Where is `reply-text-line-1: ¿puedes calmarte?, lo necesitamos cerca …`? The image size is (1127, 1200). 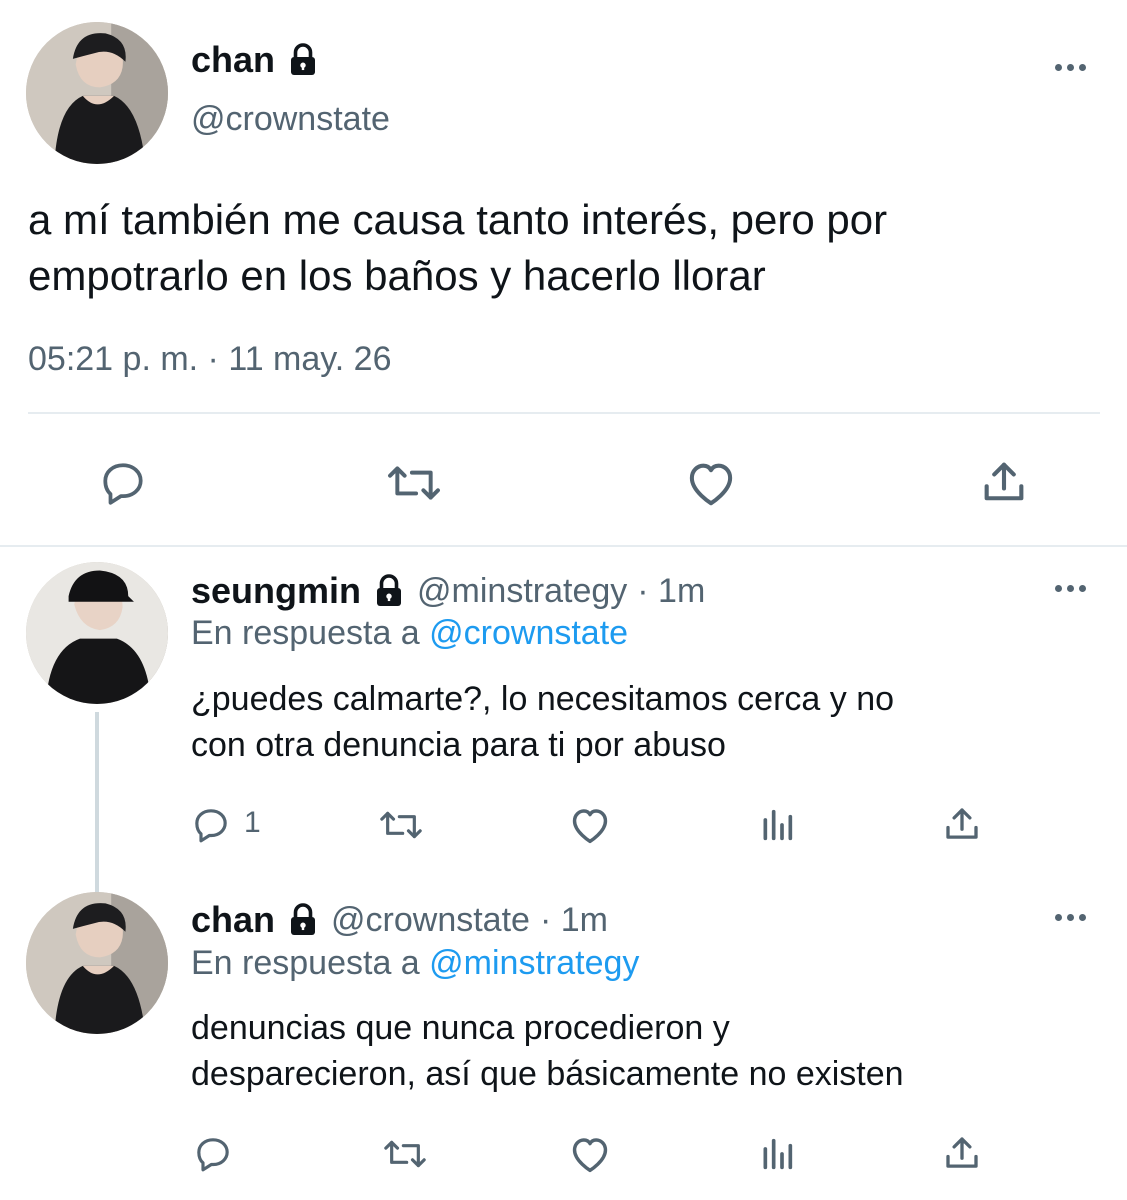 reply-text-line-1: ¿puedes calmarte?, lo necesitamos cerca … is located at coordinates (543, 699).